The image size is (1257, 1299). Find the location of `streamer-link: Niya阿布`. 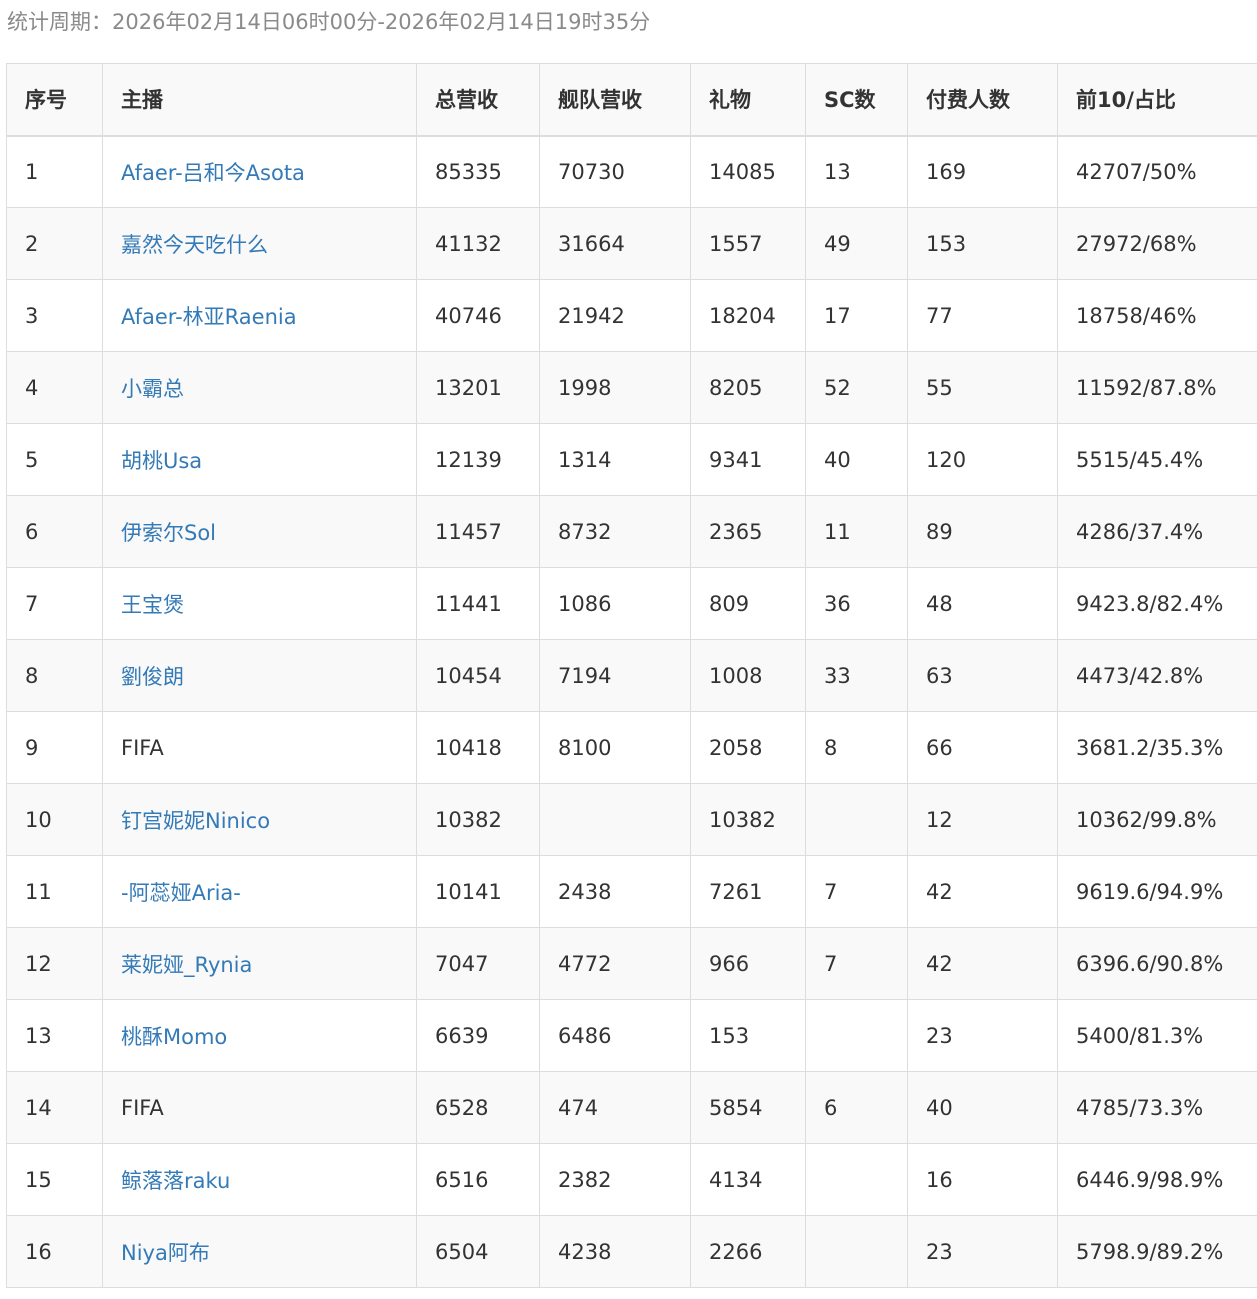

streamer-link: Niya阿布 is located at coordinates (165, 1253).